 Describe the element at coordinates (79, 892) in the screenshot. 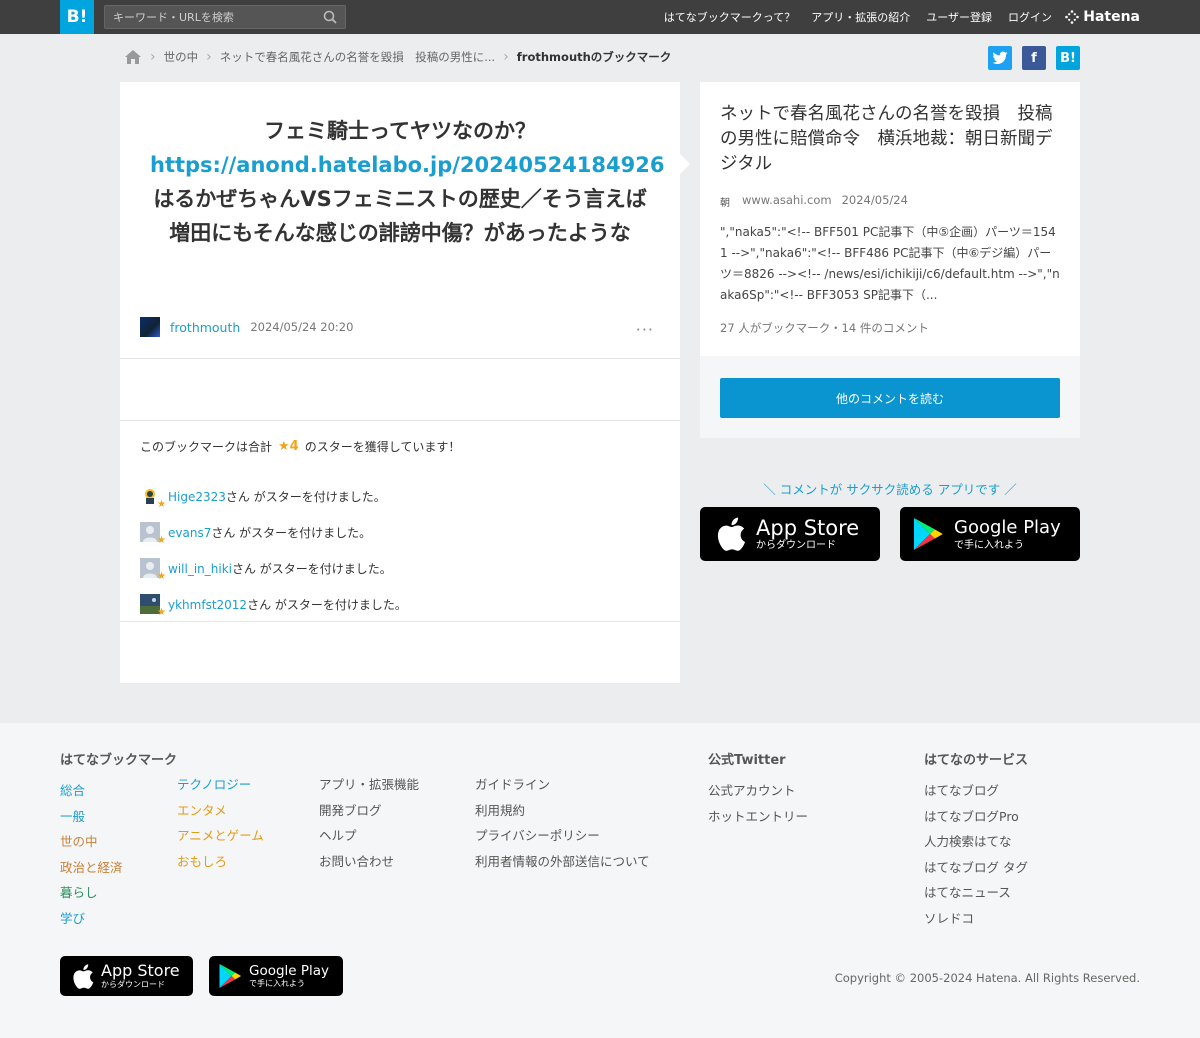

I see `footer-cat-life: 暮らし` at that location.